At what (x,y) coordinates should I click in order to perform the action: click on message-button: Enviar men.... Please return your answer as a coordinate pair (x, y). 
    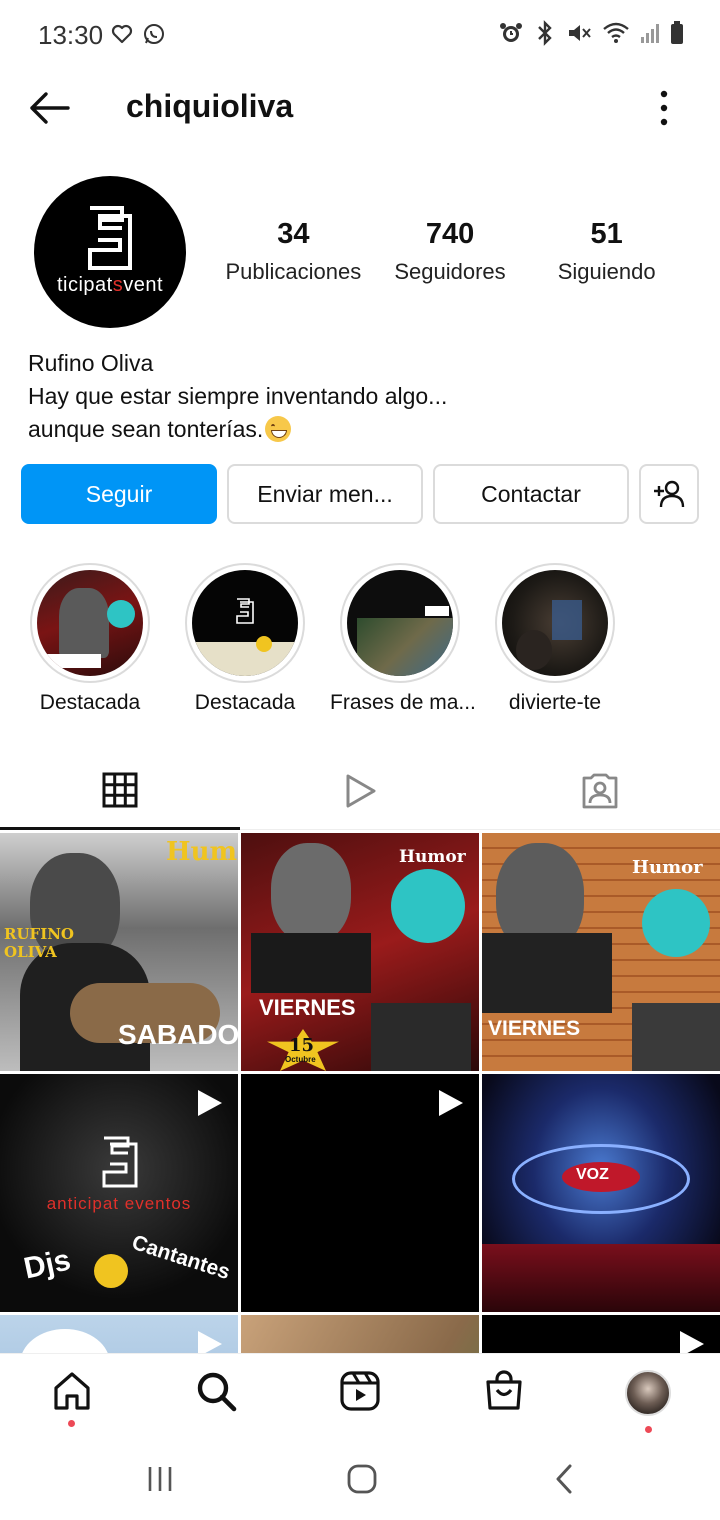
    Looking at the image, I should click on (325, 494).